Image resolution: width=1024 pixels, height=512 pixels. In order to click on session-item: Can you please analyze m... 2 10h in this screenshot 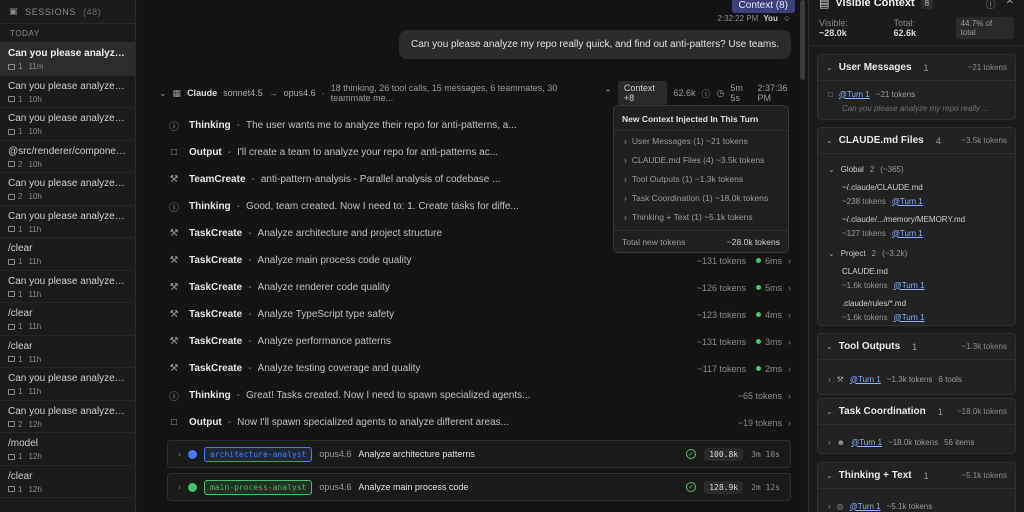, I will do `click(67, 189)`.